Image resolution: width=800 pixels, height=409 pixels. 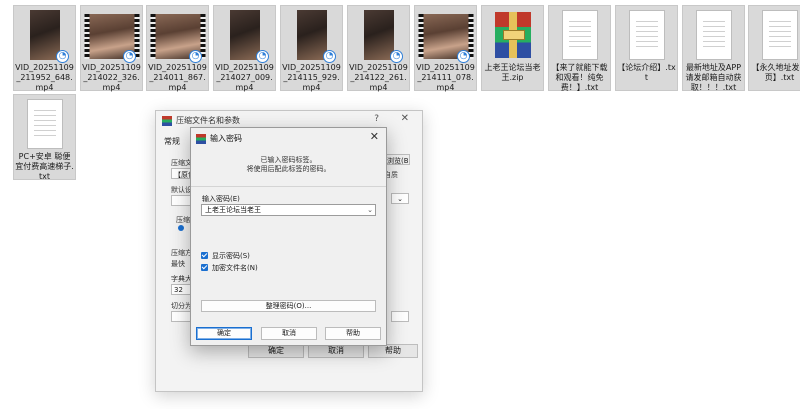 I want to click on profile-select, so click(x=181, y=200).